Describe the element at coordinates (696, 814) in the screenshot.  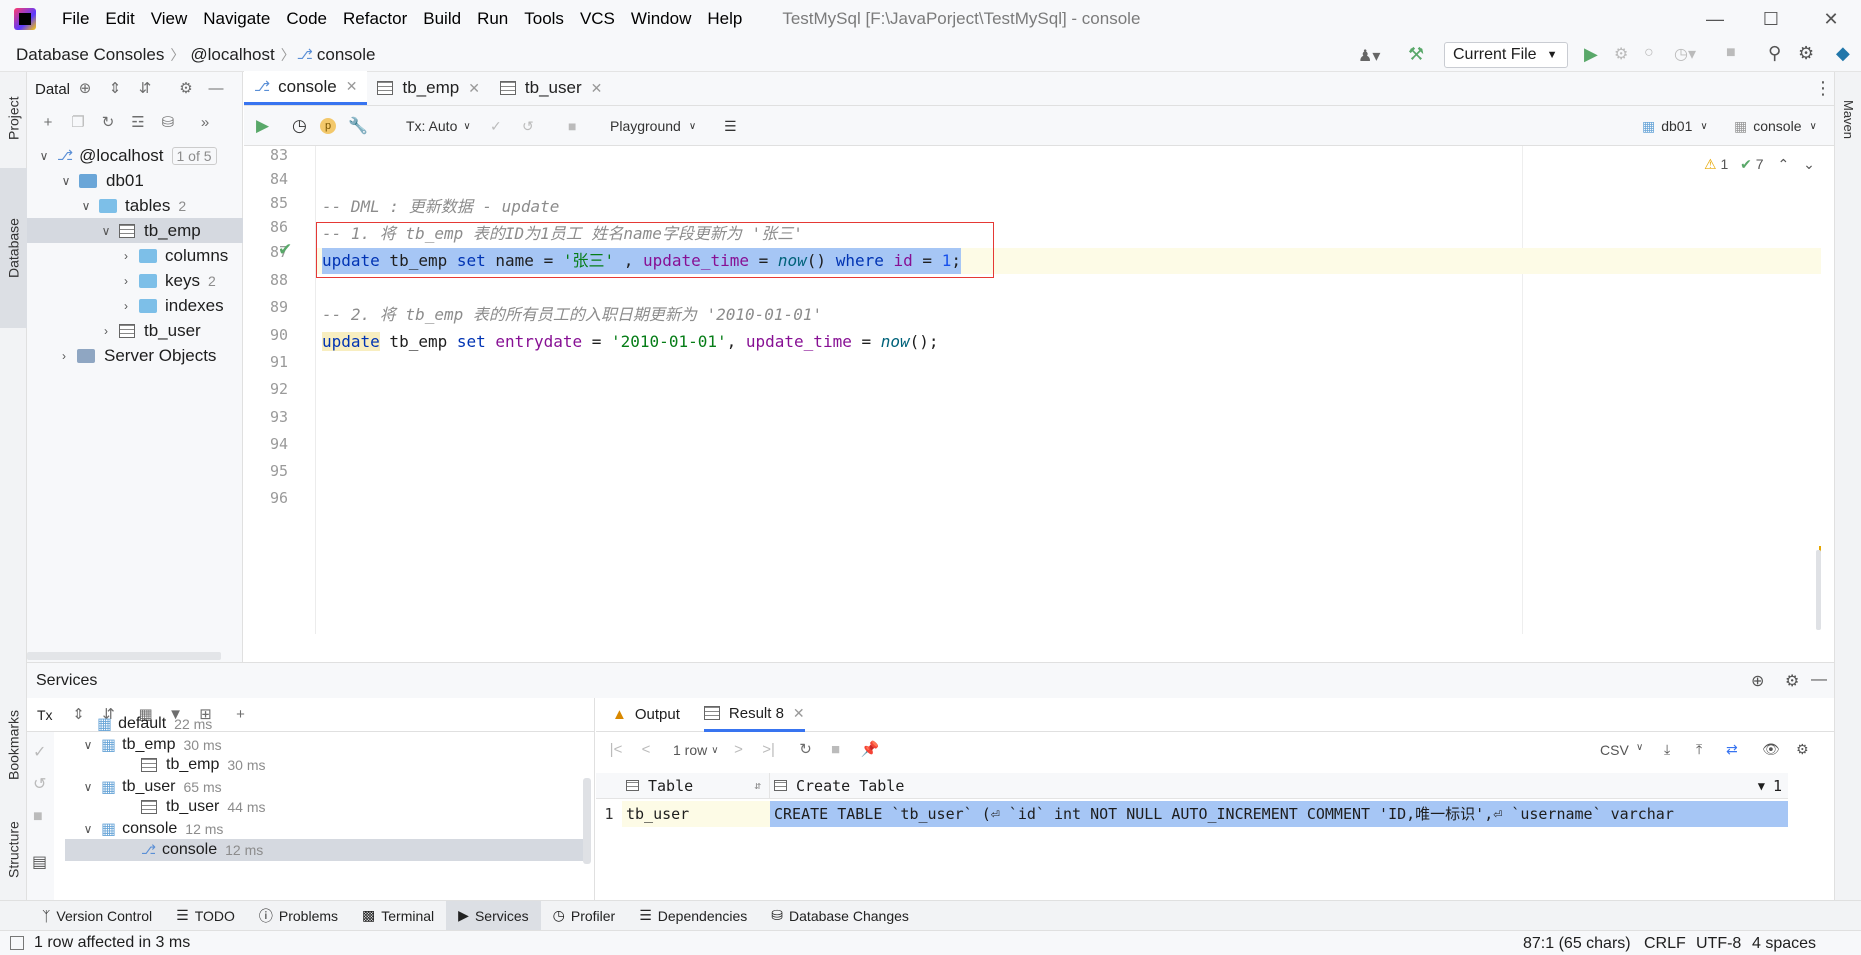
I see `cell-table: tb_user` at that location.